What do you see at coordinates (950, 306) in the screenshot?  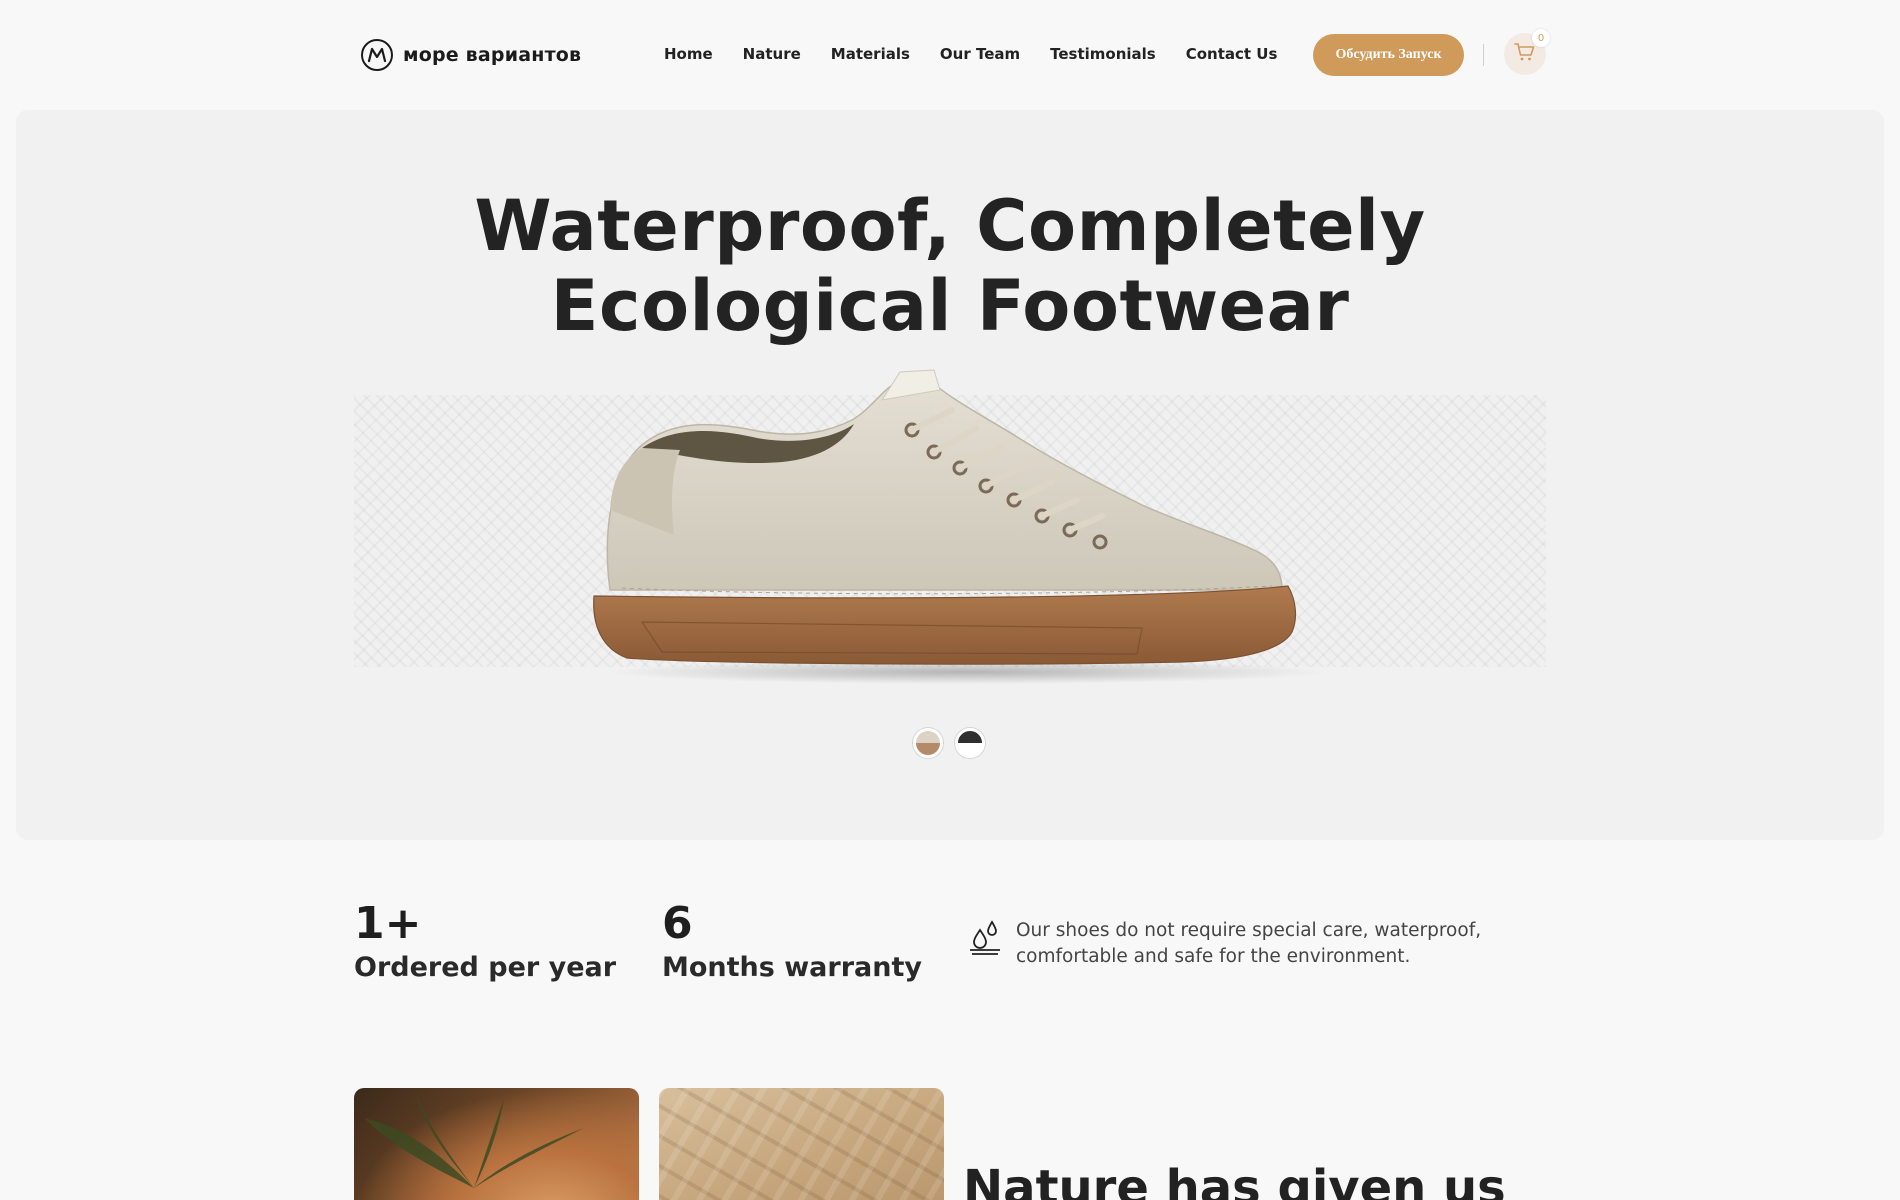 I see `hero-title-line-2: Ecological Footwear` at bounding box center [950, 306].